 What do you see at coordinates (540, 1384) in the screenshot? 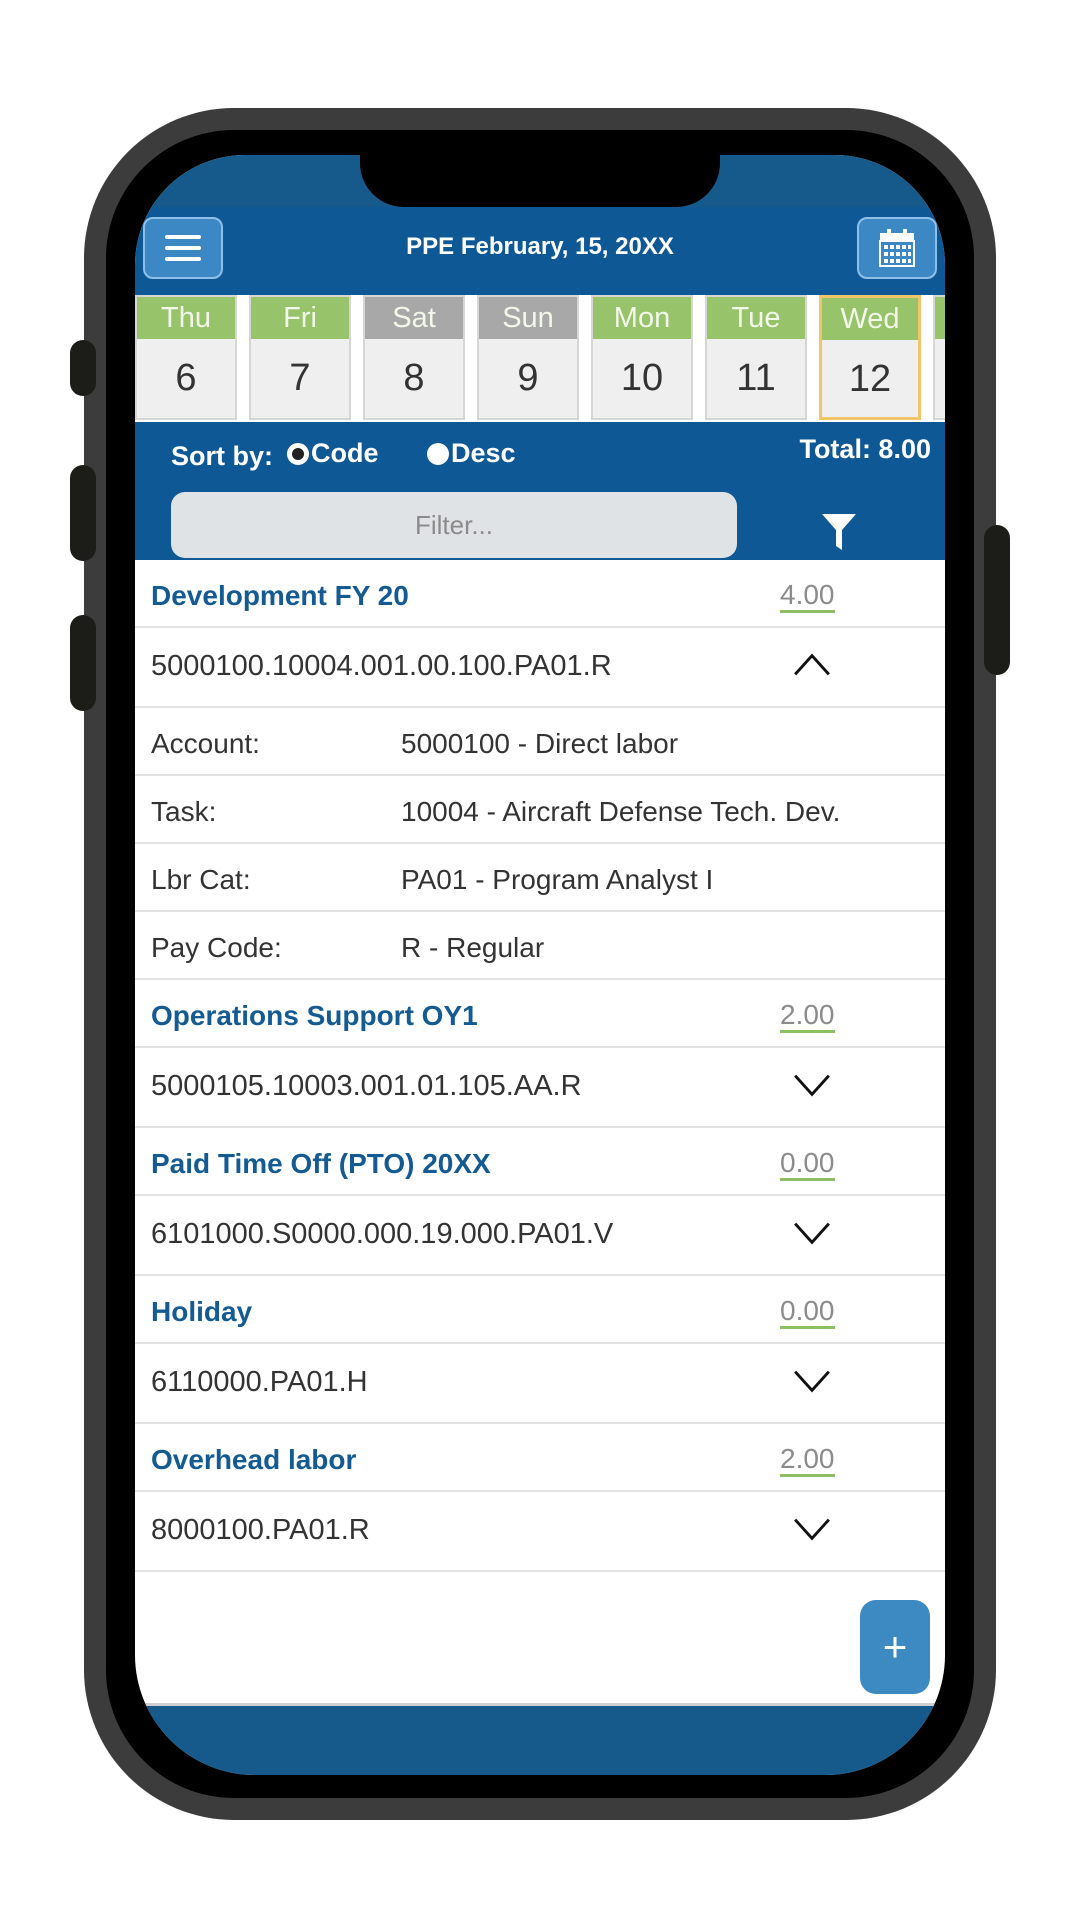
I see `entry-code-row: 6110000.PA01.H` at bounding box center [540, 1384].